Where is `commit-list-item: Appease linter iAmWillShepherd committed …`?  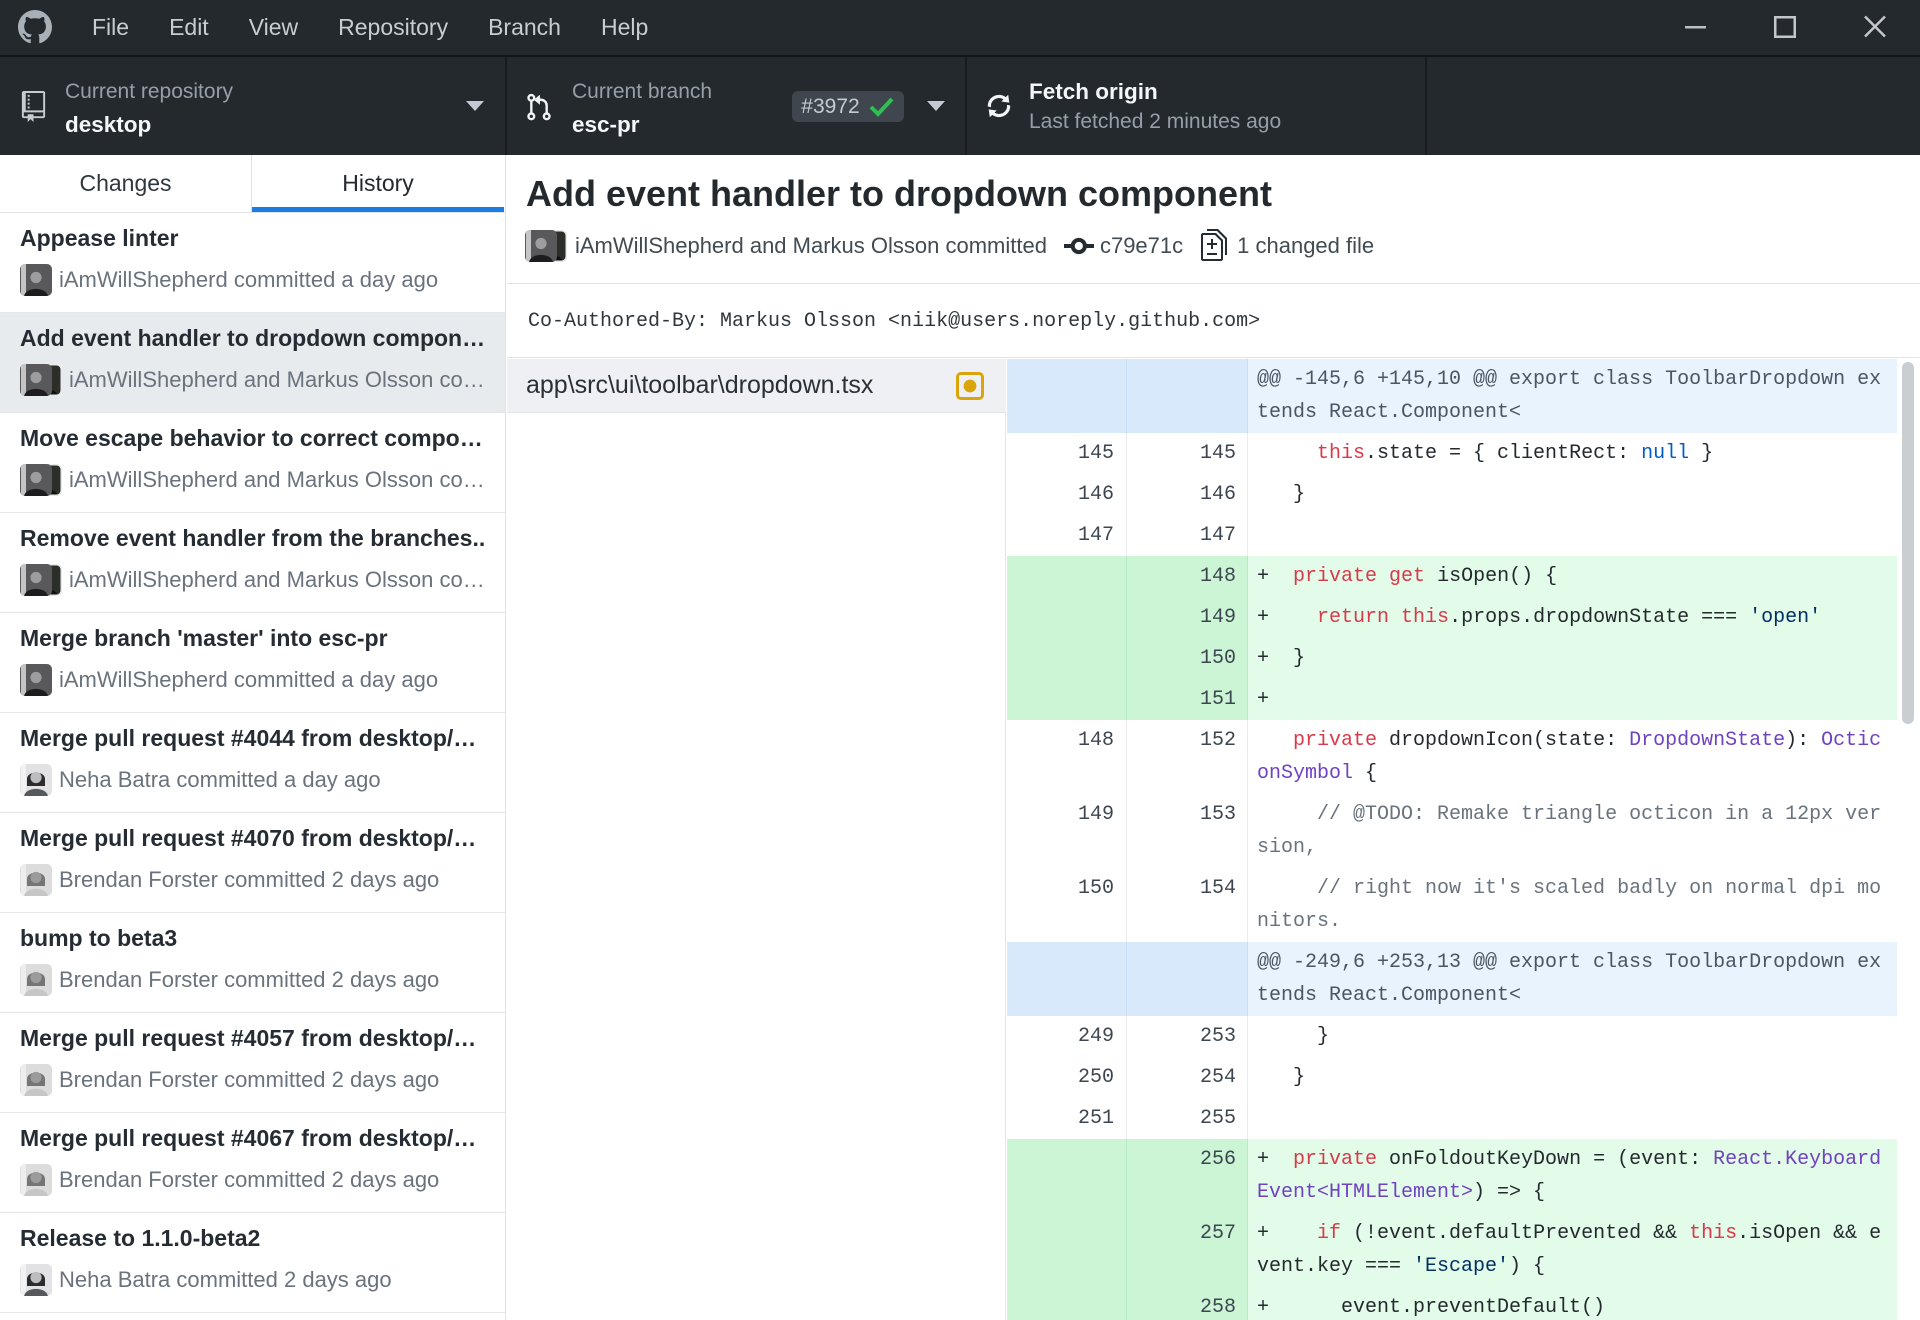
commit-list-item: Appease linter iAmWillShepherd committed … is located at coordinates (252, 263).